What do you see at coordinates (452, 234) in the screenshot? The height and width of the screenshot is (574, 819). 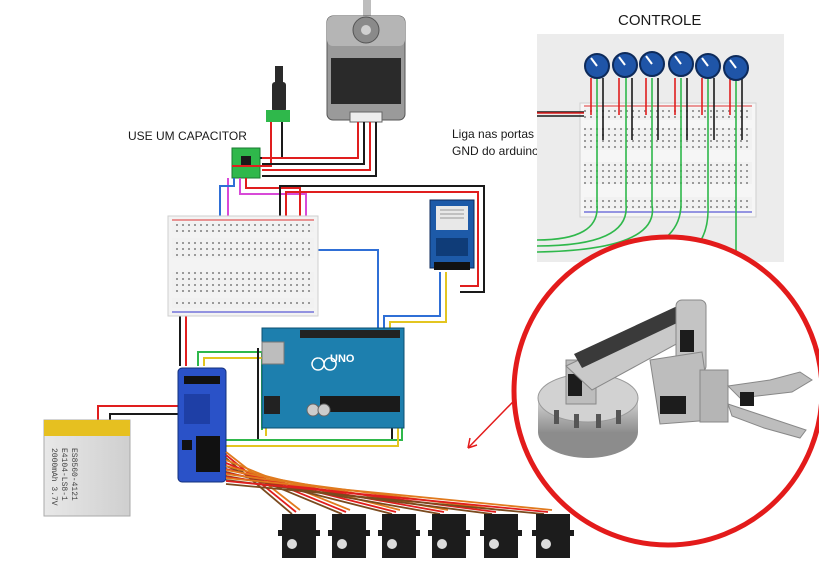 I see `bluetooth-module` at bounding box center [452, 234].